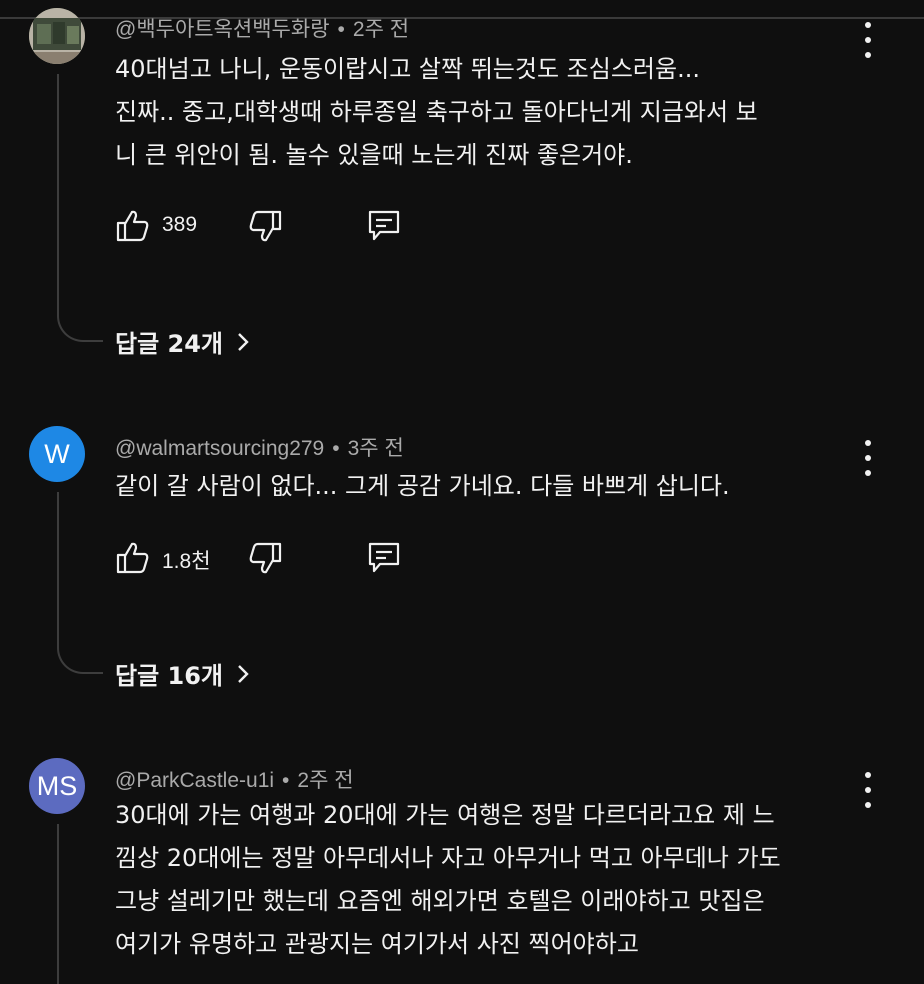 The width and height of the screenshot is (924, 984). I want to click on comment-meta: @ParkCastle-u1i • 2주 전, so click(234, 780).